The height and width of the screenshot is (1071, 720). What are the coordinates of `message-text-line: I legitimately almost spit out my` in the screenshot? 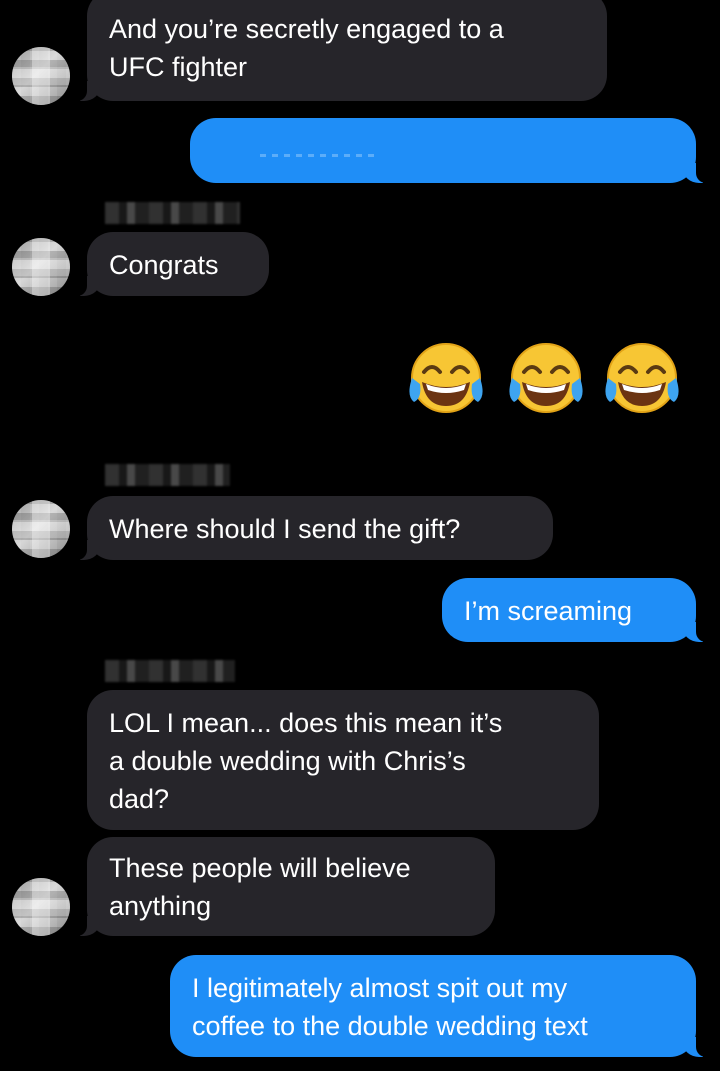 It's located at (380, 988).